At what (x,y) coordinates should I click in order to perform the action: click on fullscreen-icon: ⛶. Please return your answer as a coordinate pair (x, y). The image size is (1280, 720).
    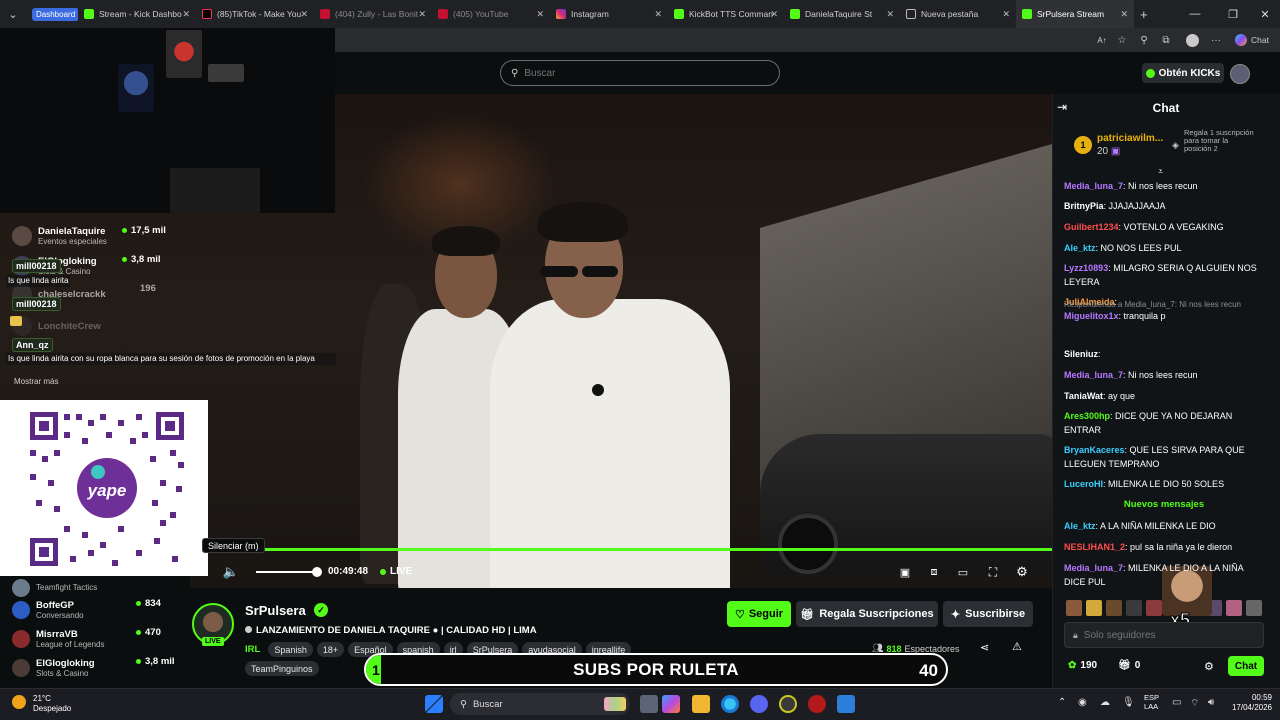
    Looking at the image, I should click on (993, 572).